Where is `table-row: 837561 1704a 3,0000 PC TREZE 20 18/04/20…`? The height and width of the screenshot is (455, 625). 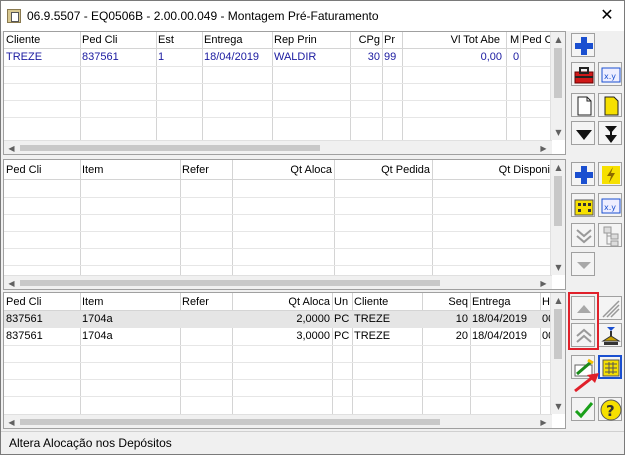
table-row: 837561 1704a 3,0000 PC TREZE 20 18/04/20… is located at coordinates (279, 336).